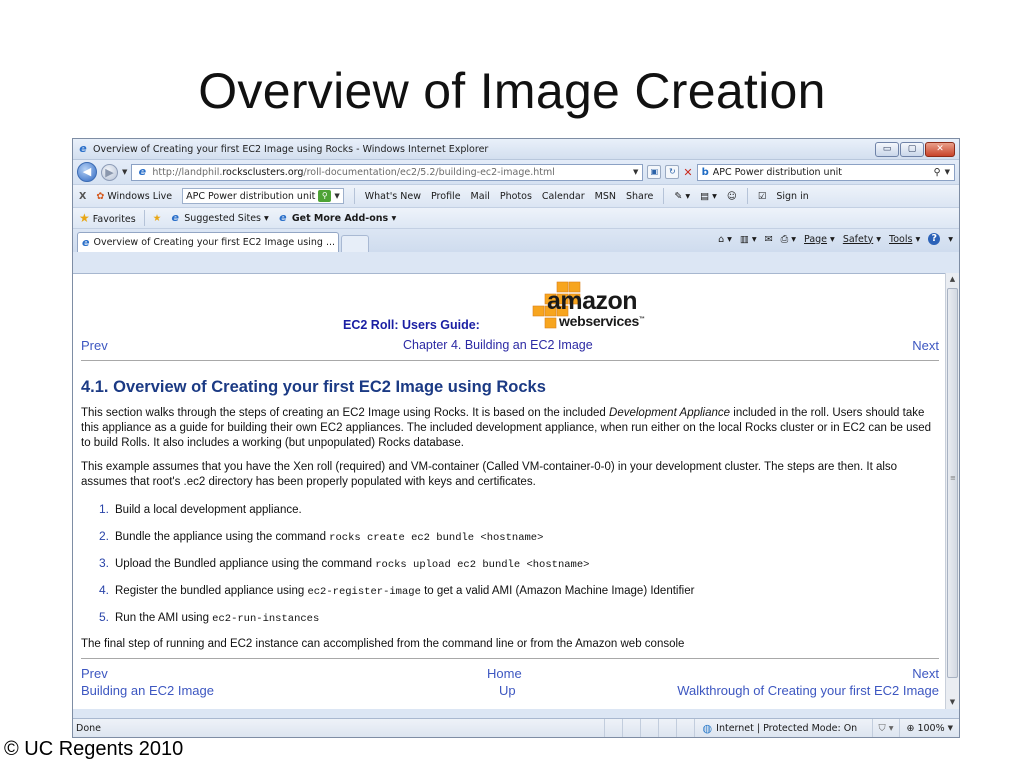 The height and width of the screenshot is (768, 1024). What do you see at coordinates (950, 728) in the screenshot?
I see `zoom-dropdown-icon: ▼` at bounding box center [950, 728].